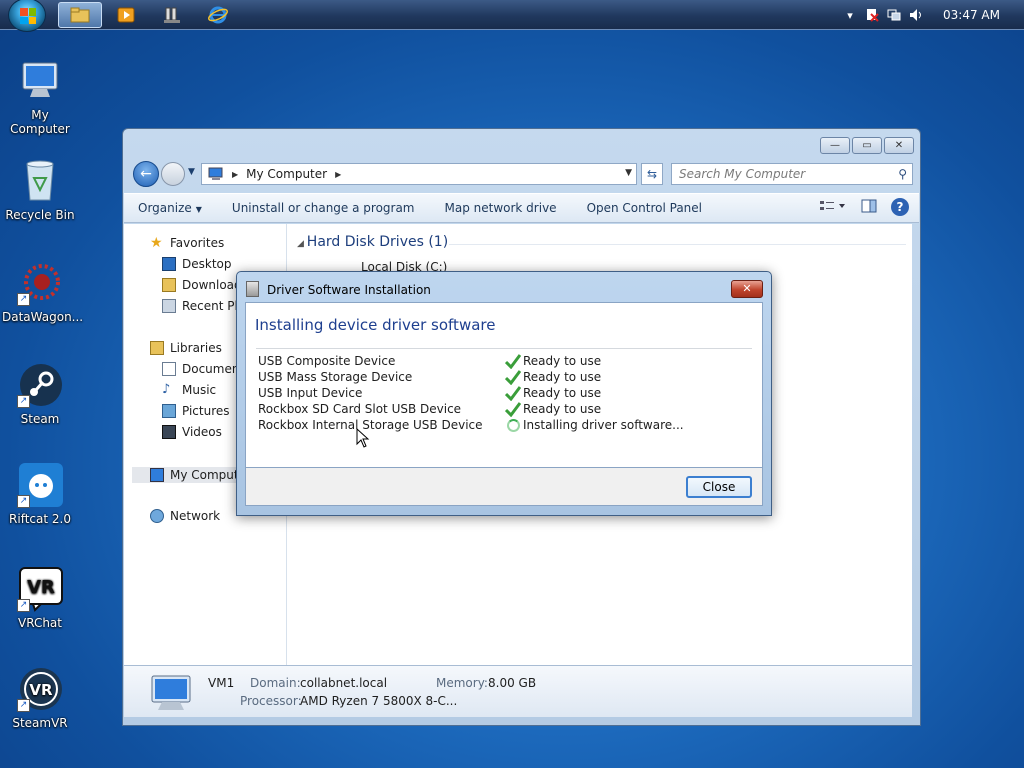  I want to click on desktop-icon-riftcat: ↗ Riftcat 2.0, so click(40, 494).